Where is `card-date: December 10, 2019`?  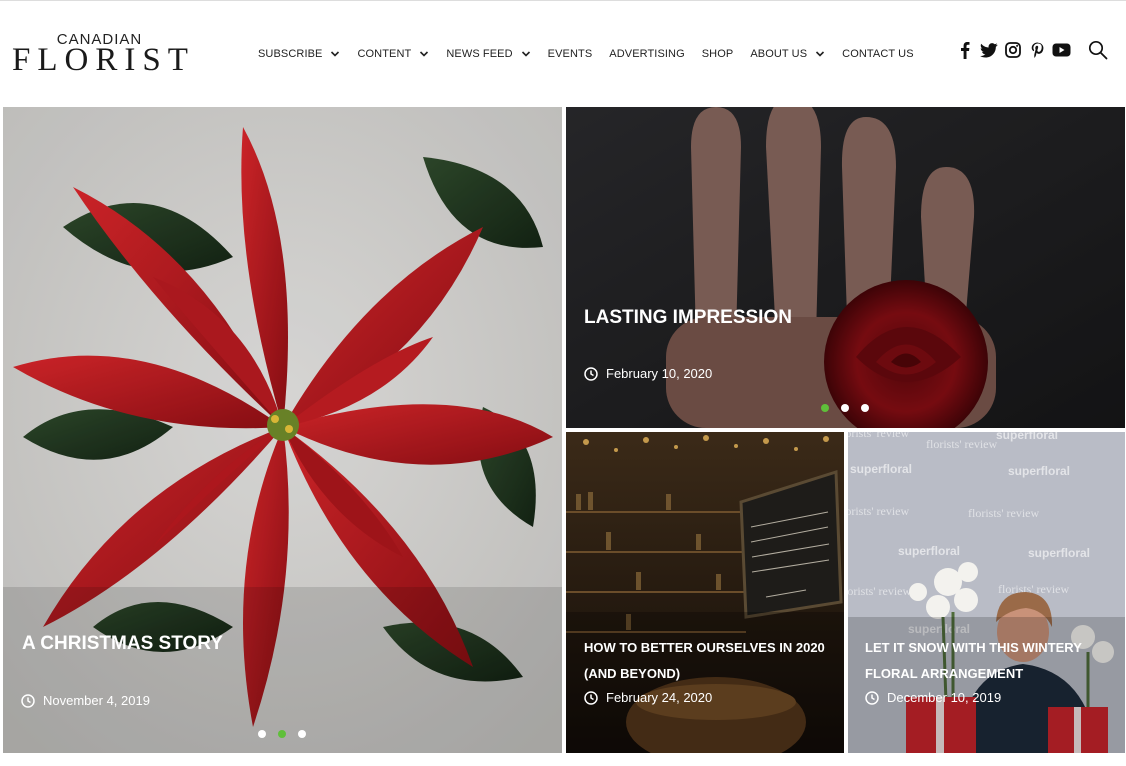
card-date: December 10, 2019 is located at coordinates (933, 697).